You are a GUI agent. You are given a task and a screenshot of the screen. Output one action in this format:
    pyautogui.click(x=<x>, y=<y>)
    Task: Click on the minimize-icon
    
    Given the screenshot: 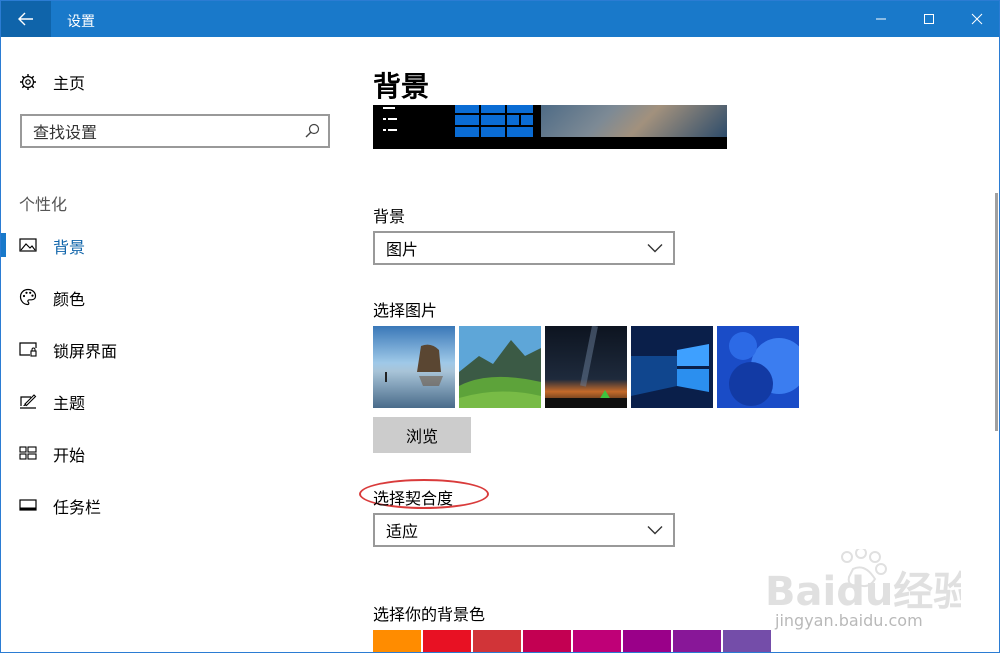 What is the action you would take?
    pyautogui.click(x=881, y=19)
    